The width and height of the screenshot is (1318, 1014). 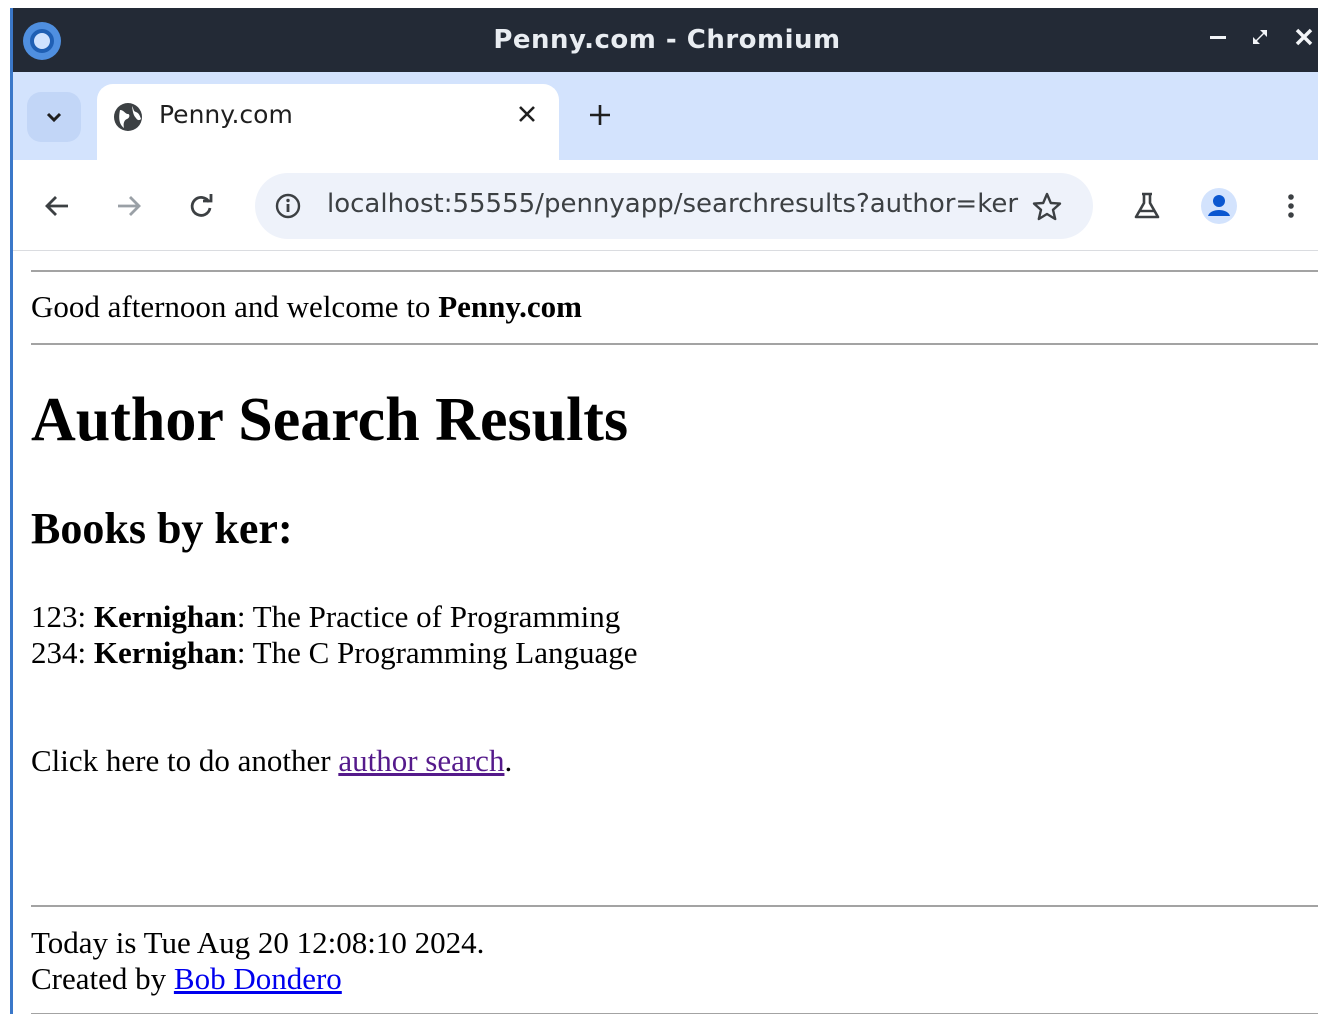 I want to click on results-subtitle: Books by ker:, so click(x=162, y=528).